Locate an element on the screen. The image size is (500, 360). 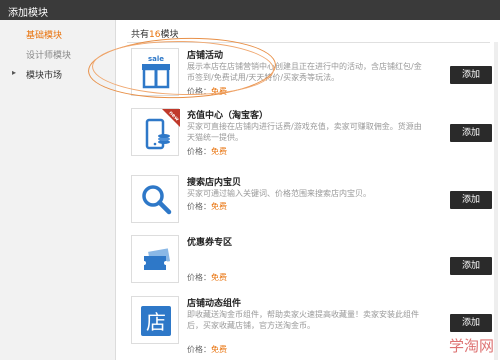
module-coupon-zone: 优惠券专区 价格：免费 添加 is located at coordinates (312, 263).